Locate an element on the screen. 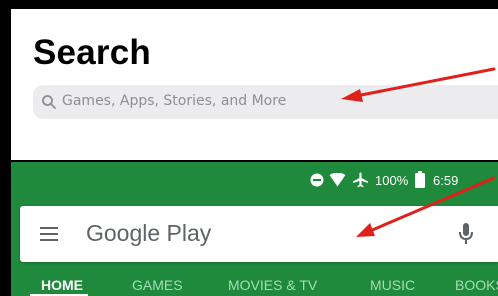 This screenshot has height=296, width=498. airplane-mode-icon is located at coordinates (360, 180).